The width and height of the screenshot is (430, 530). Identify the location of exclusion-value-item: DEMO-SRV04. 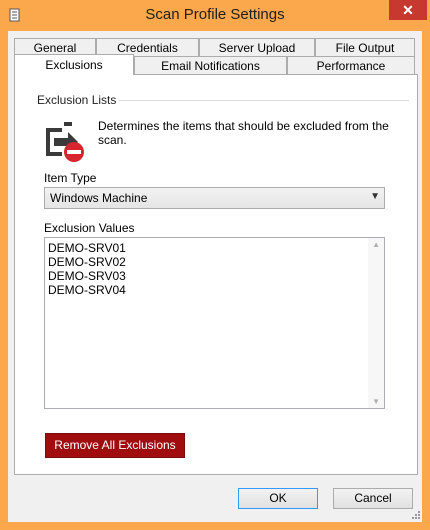
(87, 290).